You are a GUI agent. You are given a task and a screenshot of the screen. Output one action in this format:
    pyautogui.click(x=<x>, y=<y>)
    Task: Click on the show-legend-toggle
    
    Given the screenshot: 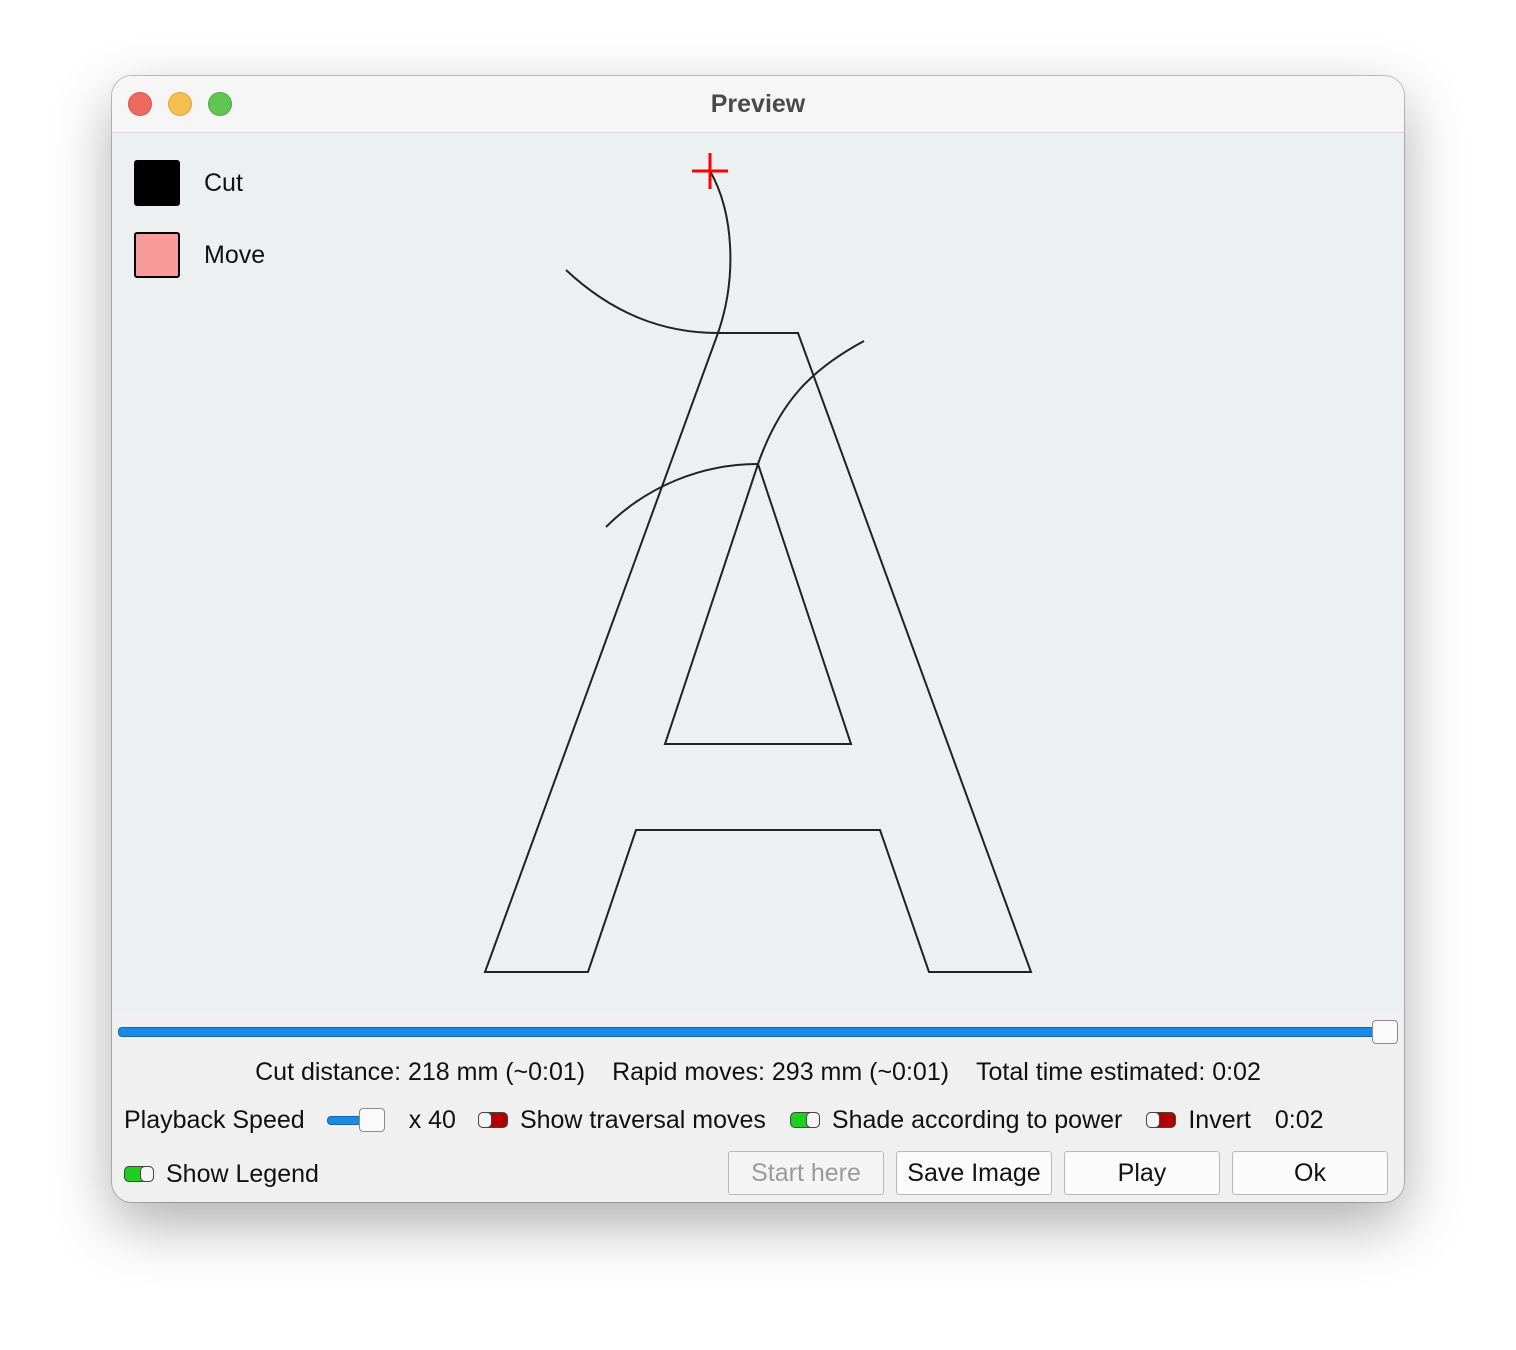 What is the action you would take?
    pyautogui.click(x=139, y=1174)
    